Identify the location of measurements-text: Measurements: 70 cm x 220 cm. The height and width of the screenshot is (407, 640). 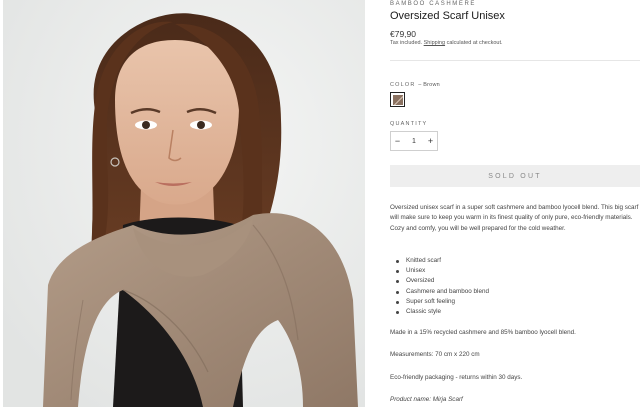
(435, 354).